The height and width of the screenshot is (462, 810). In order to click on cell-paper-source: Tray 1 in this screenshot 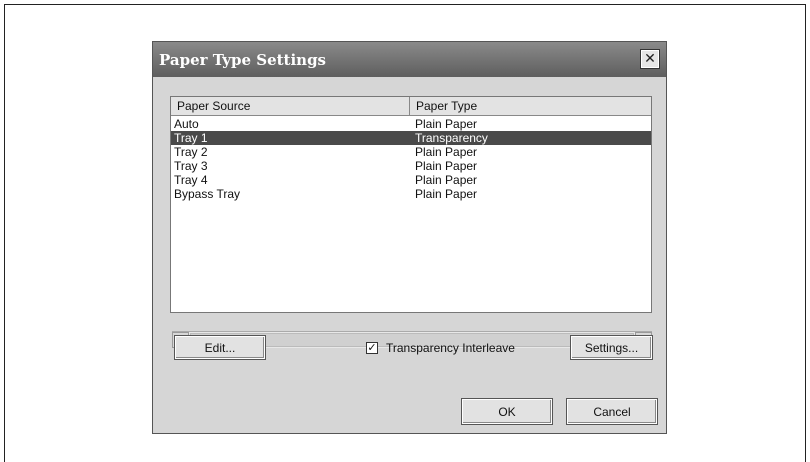, I will do `click(191, 138)`.